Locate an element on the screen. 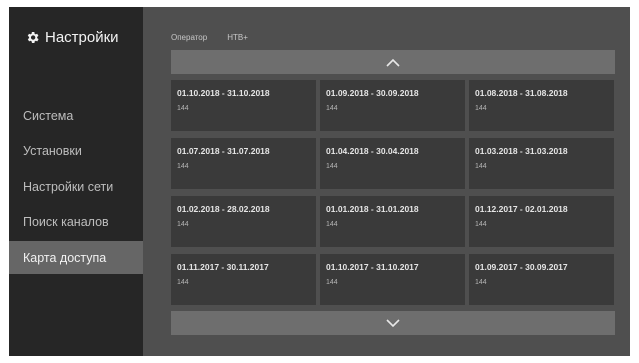  sidebar-title-label: Настройки is located at coordinates (82, 37).